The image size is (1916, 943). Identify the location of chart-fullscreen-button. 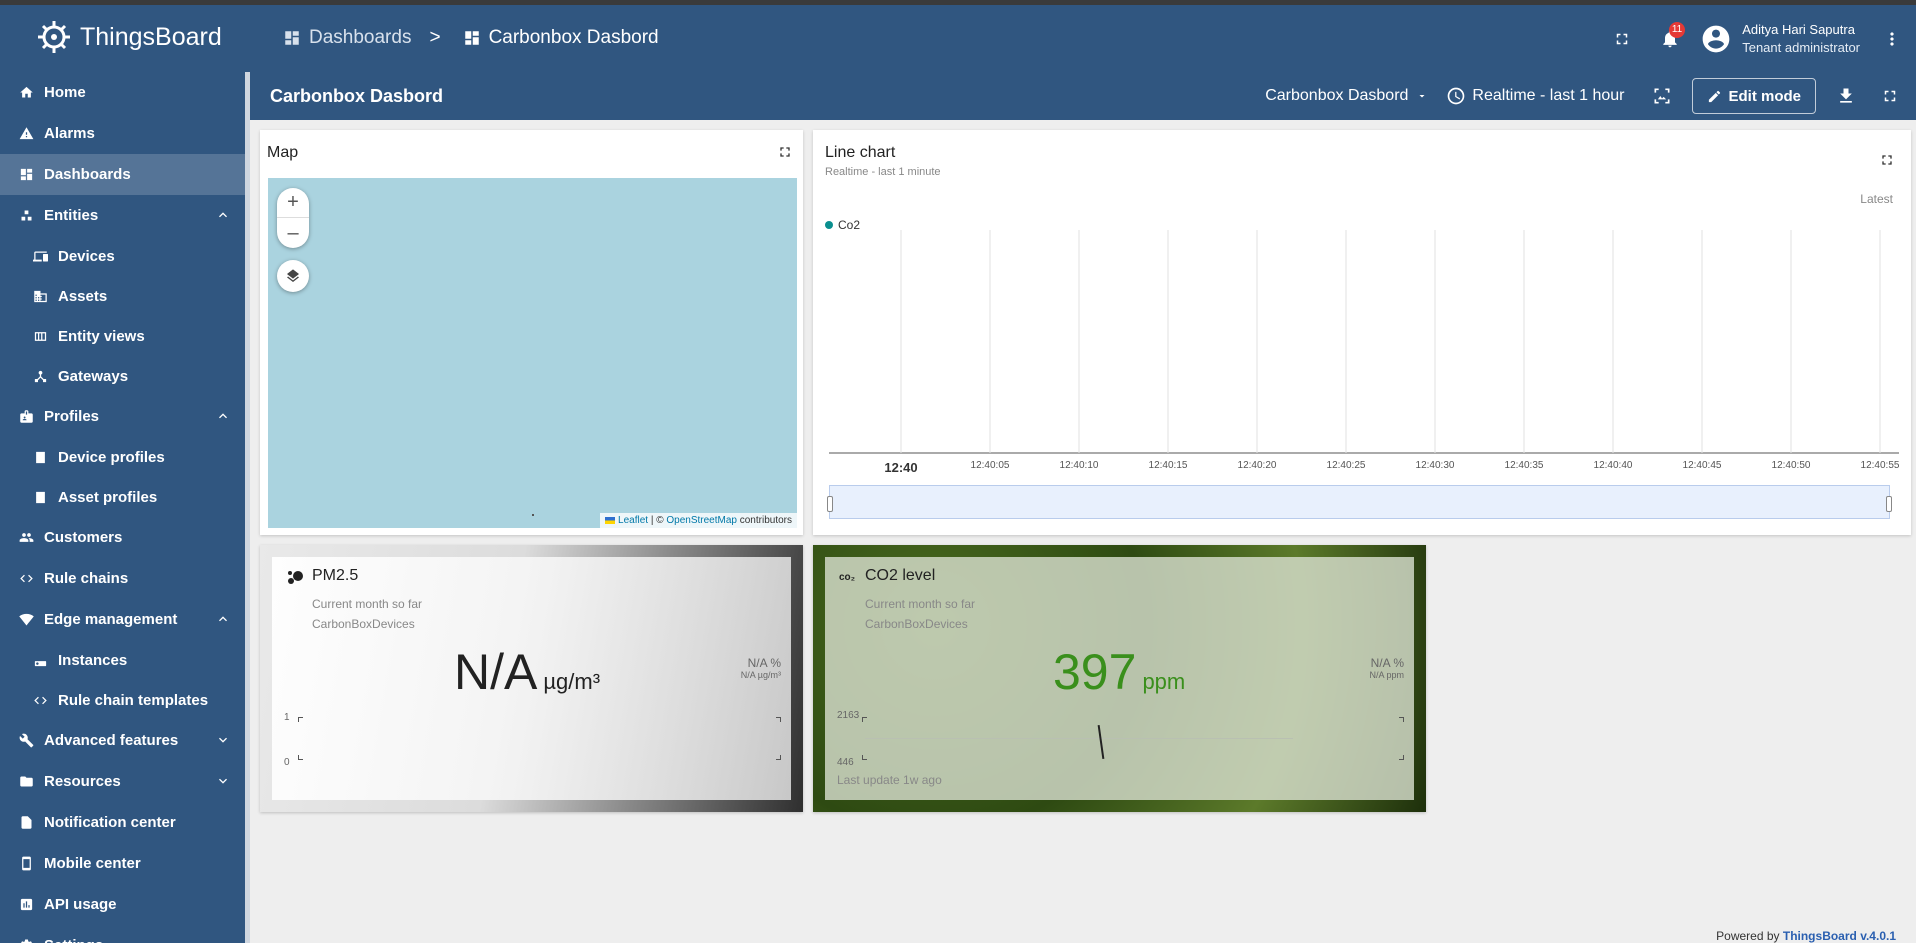
(1887, 162).